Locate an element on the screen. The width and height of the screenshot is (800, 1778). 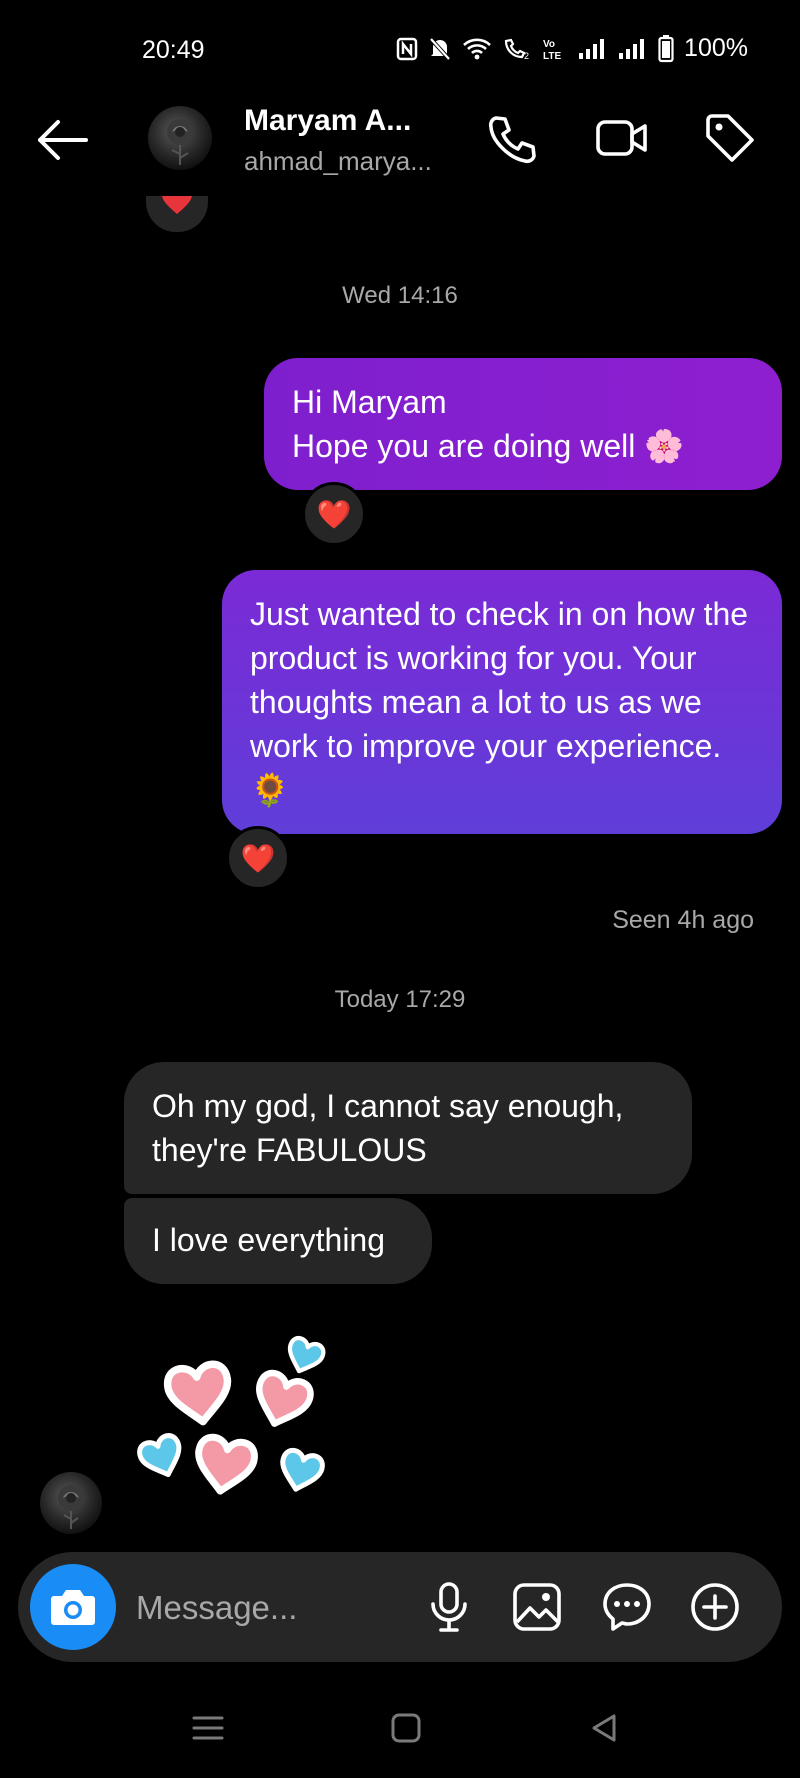
home-icon is located at coordinates (406, 1728).